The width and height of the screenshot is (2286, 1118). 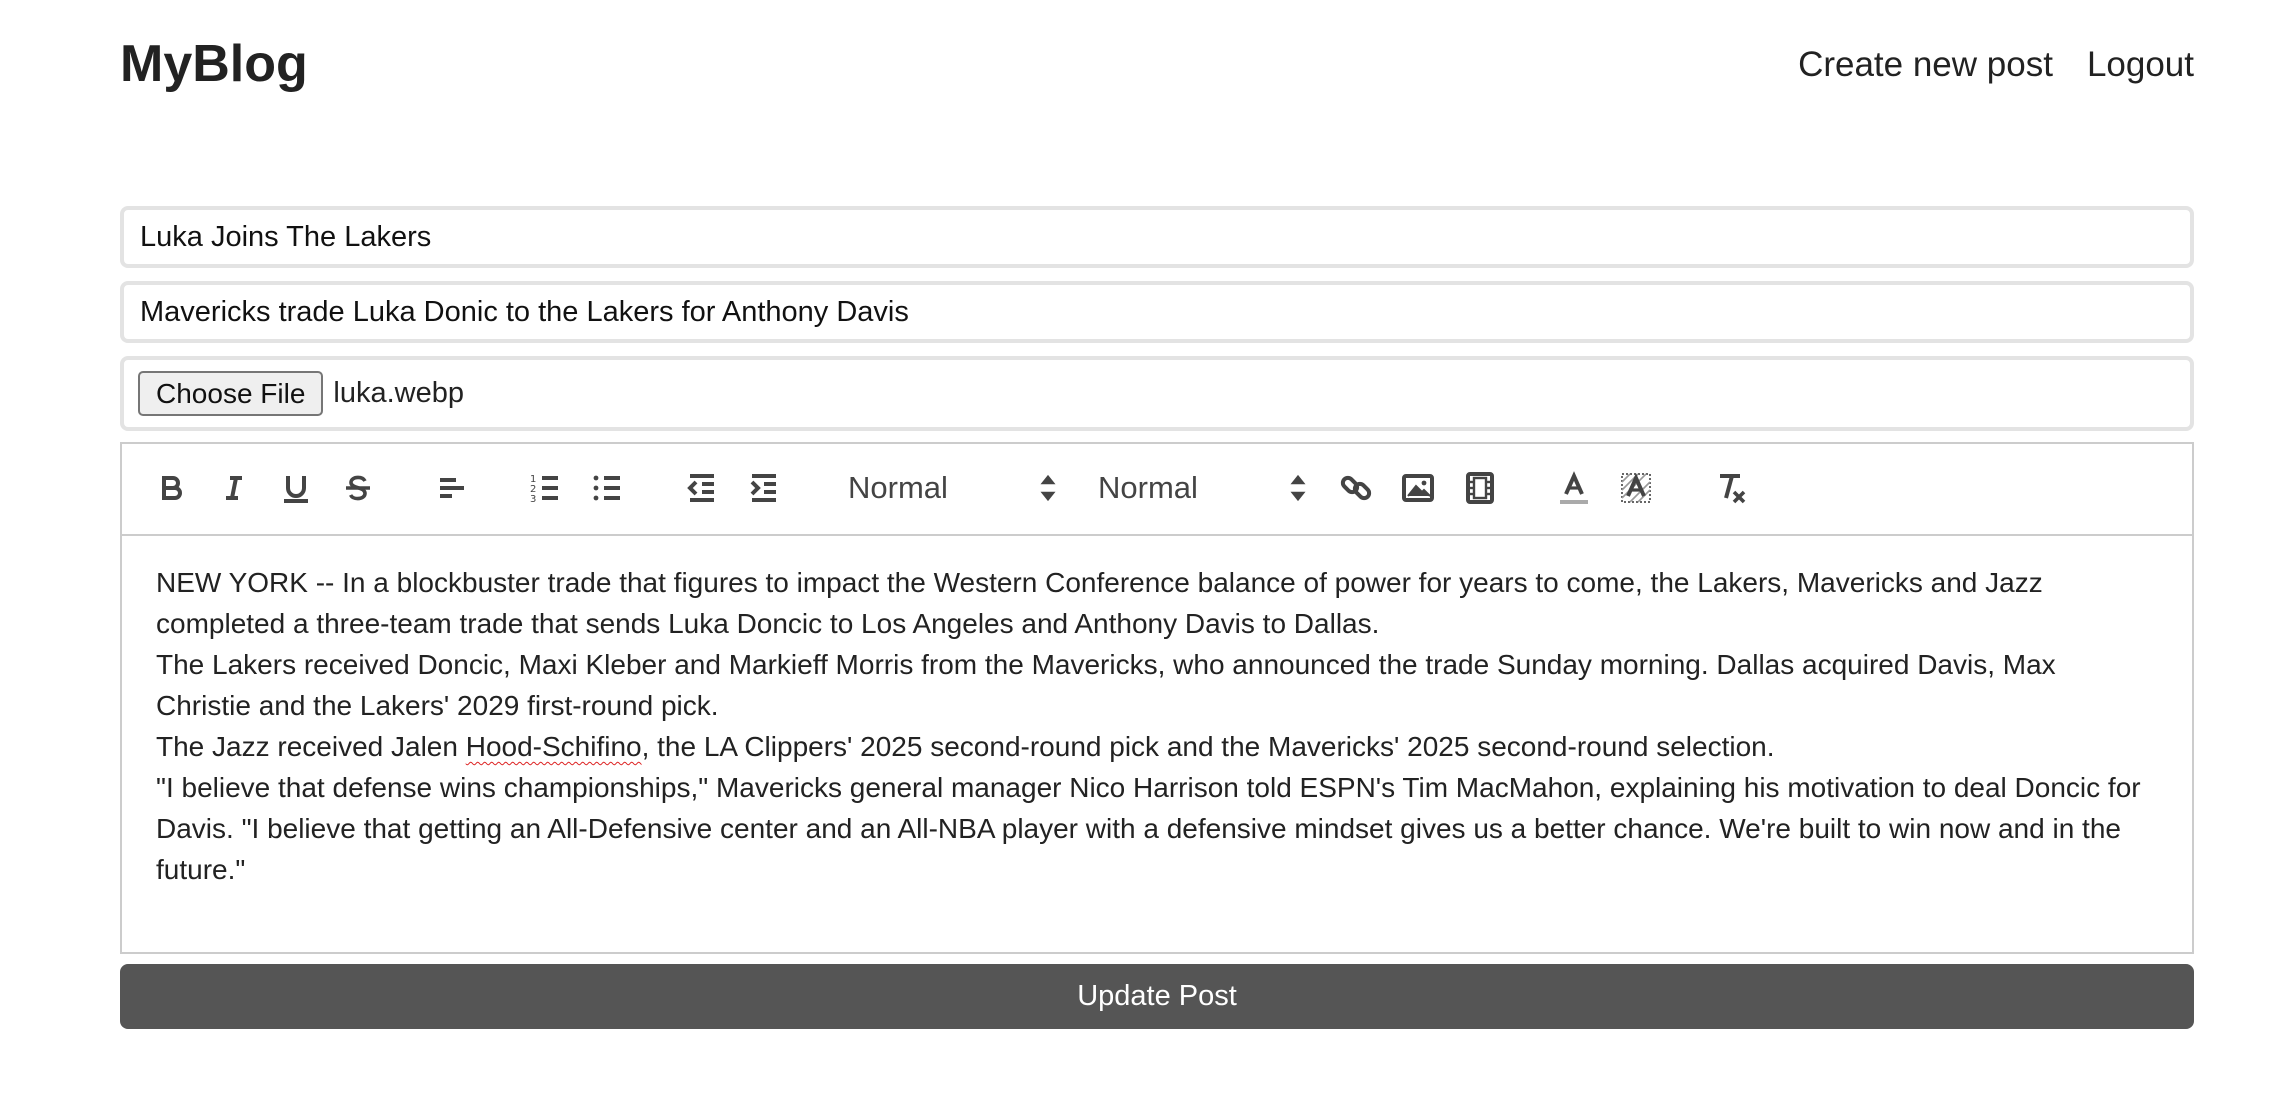 I want to click on content-text: The Jazz received Jalen, so click(x=311, y=746).